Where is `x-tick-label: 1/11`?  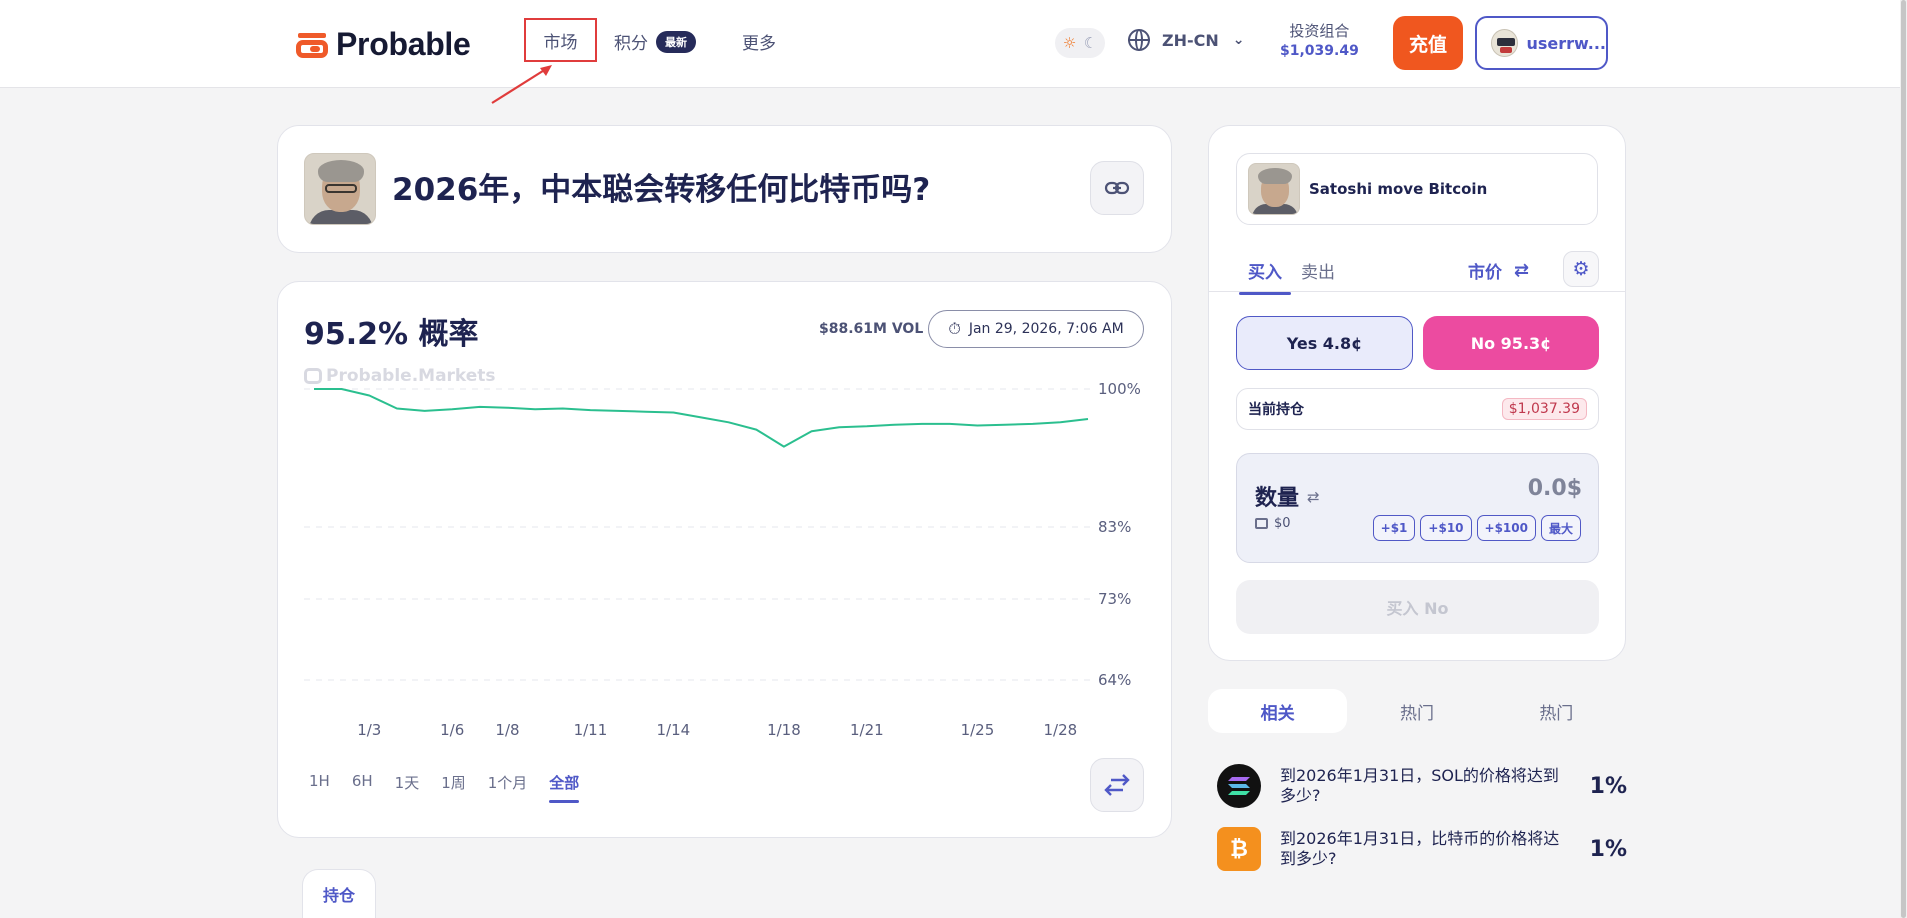 x-tick-label: 1/11 is located at coordinates (591, 730).